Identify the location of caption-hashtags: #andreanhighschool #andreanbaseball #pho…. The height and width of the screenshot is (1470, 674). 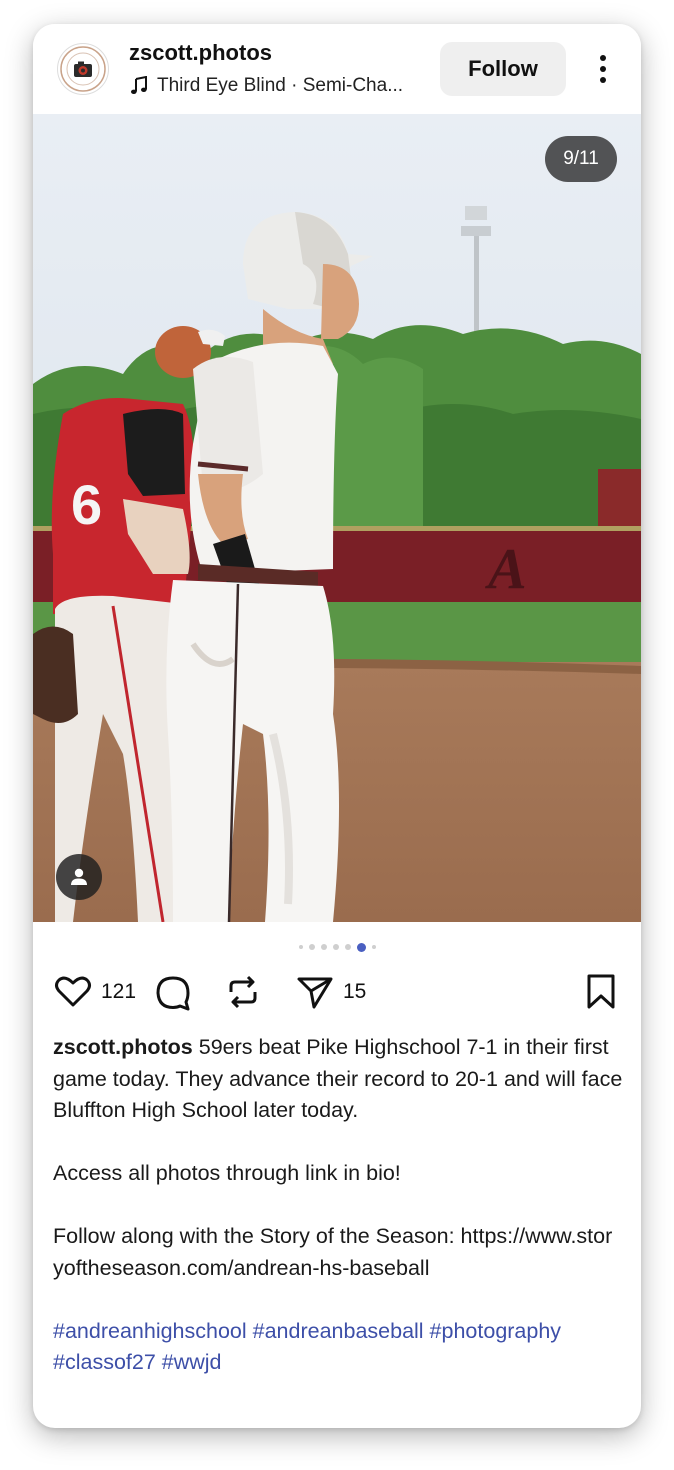
(338, 1347).